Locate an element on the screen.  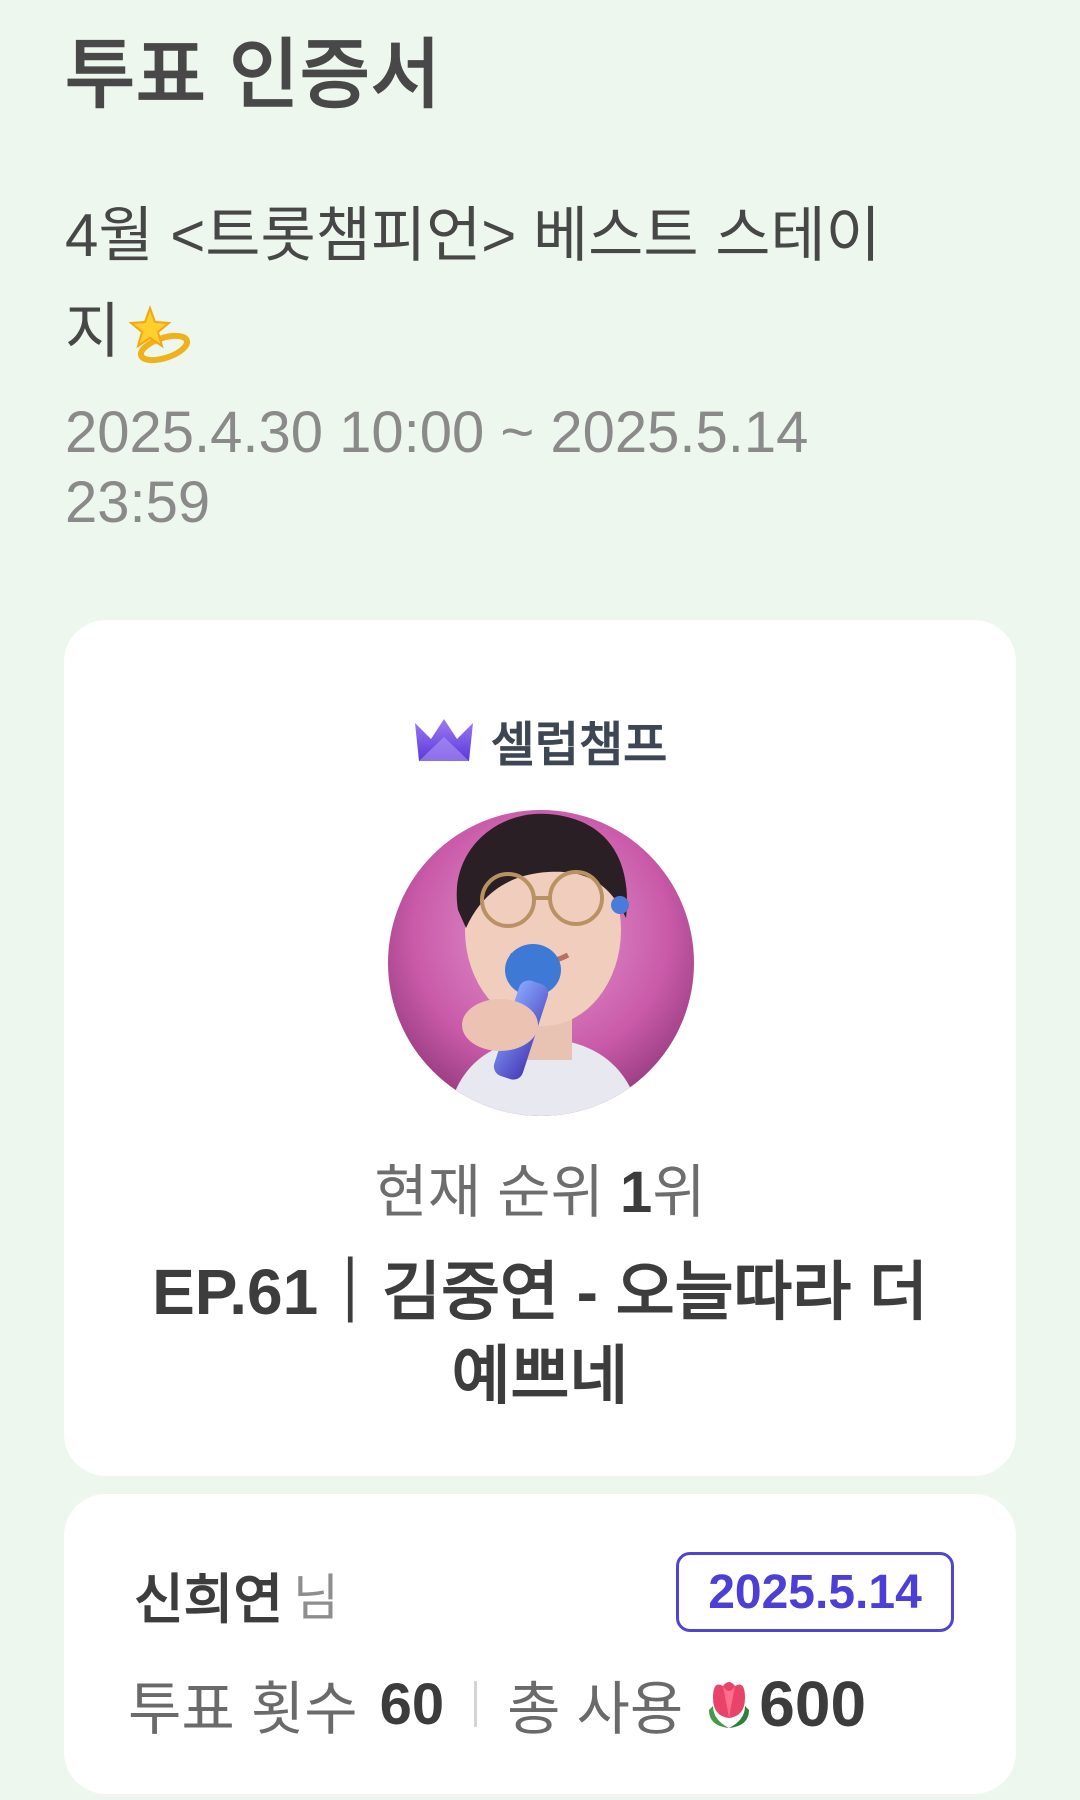
vote-stats: 투표 횟수 60 총 사용 600 is located at coordinates (558, 1704).